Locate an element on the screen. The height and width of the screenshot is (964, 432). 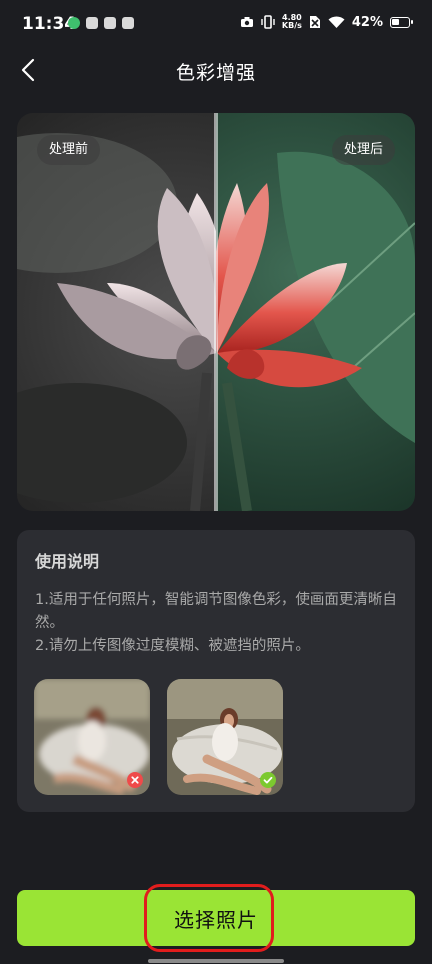
status-indicators: 4.80 KB/s 42% is located at coordinates (326, 22).